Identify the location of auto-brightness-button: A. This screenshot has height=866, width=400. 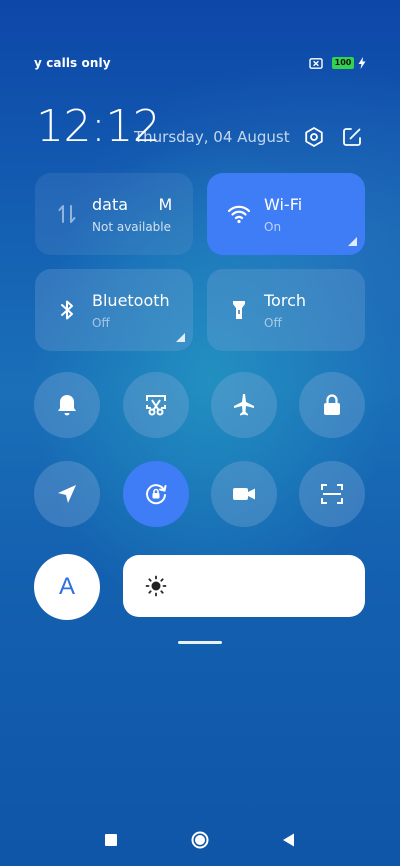
(67, 587).